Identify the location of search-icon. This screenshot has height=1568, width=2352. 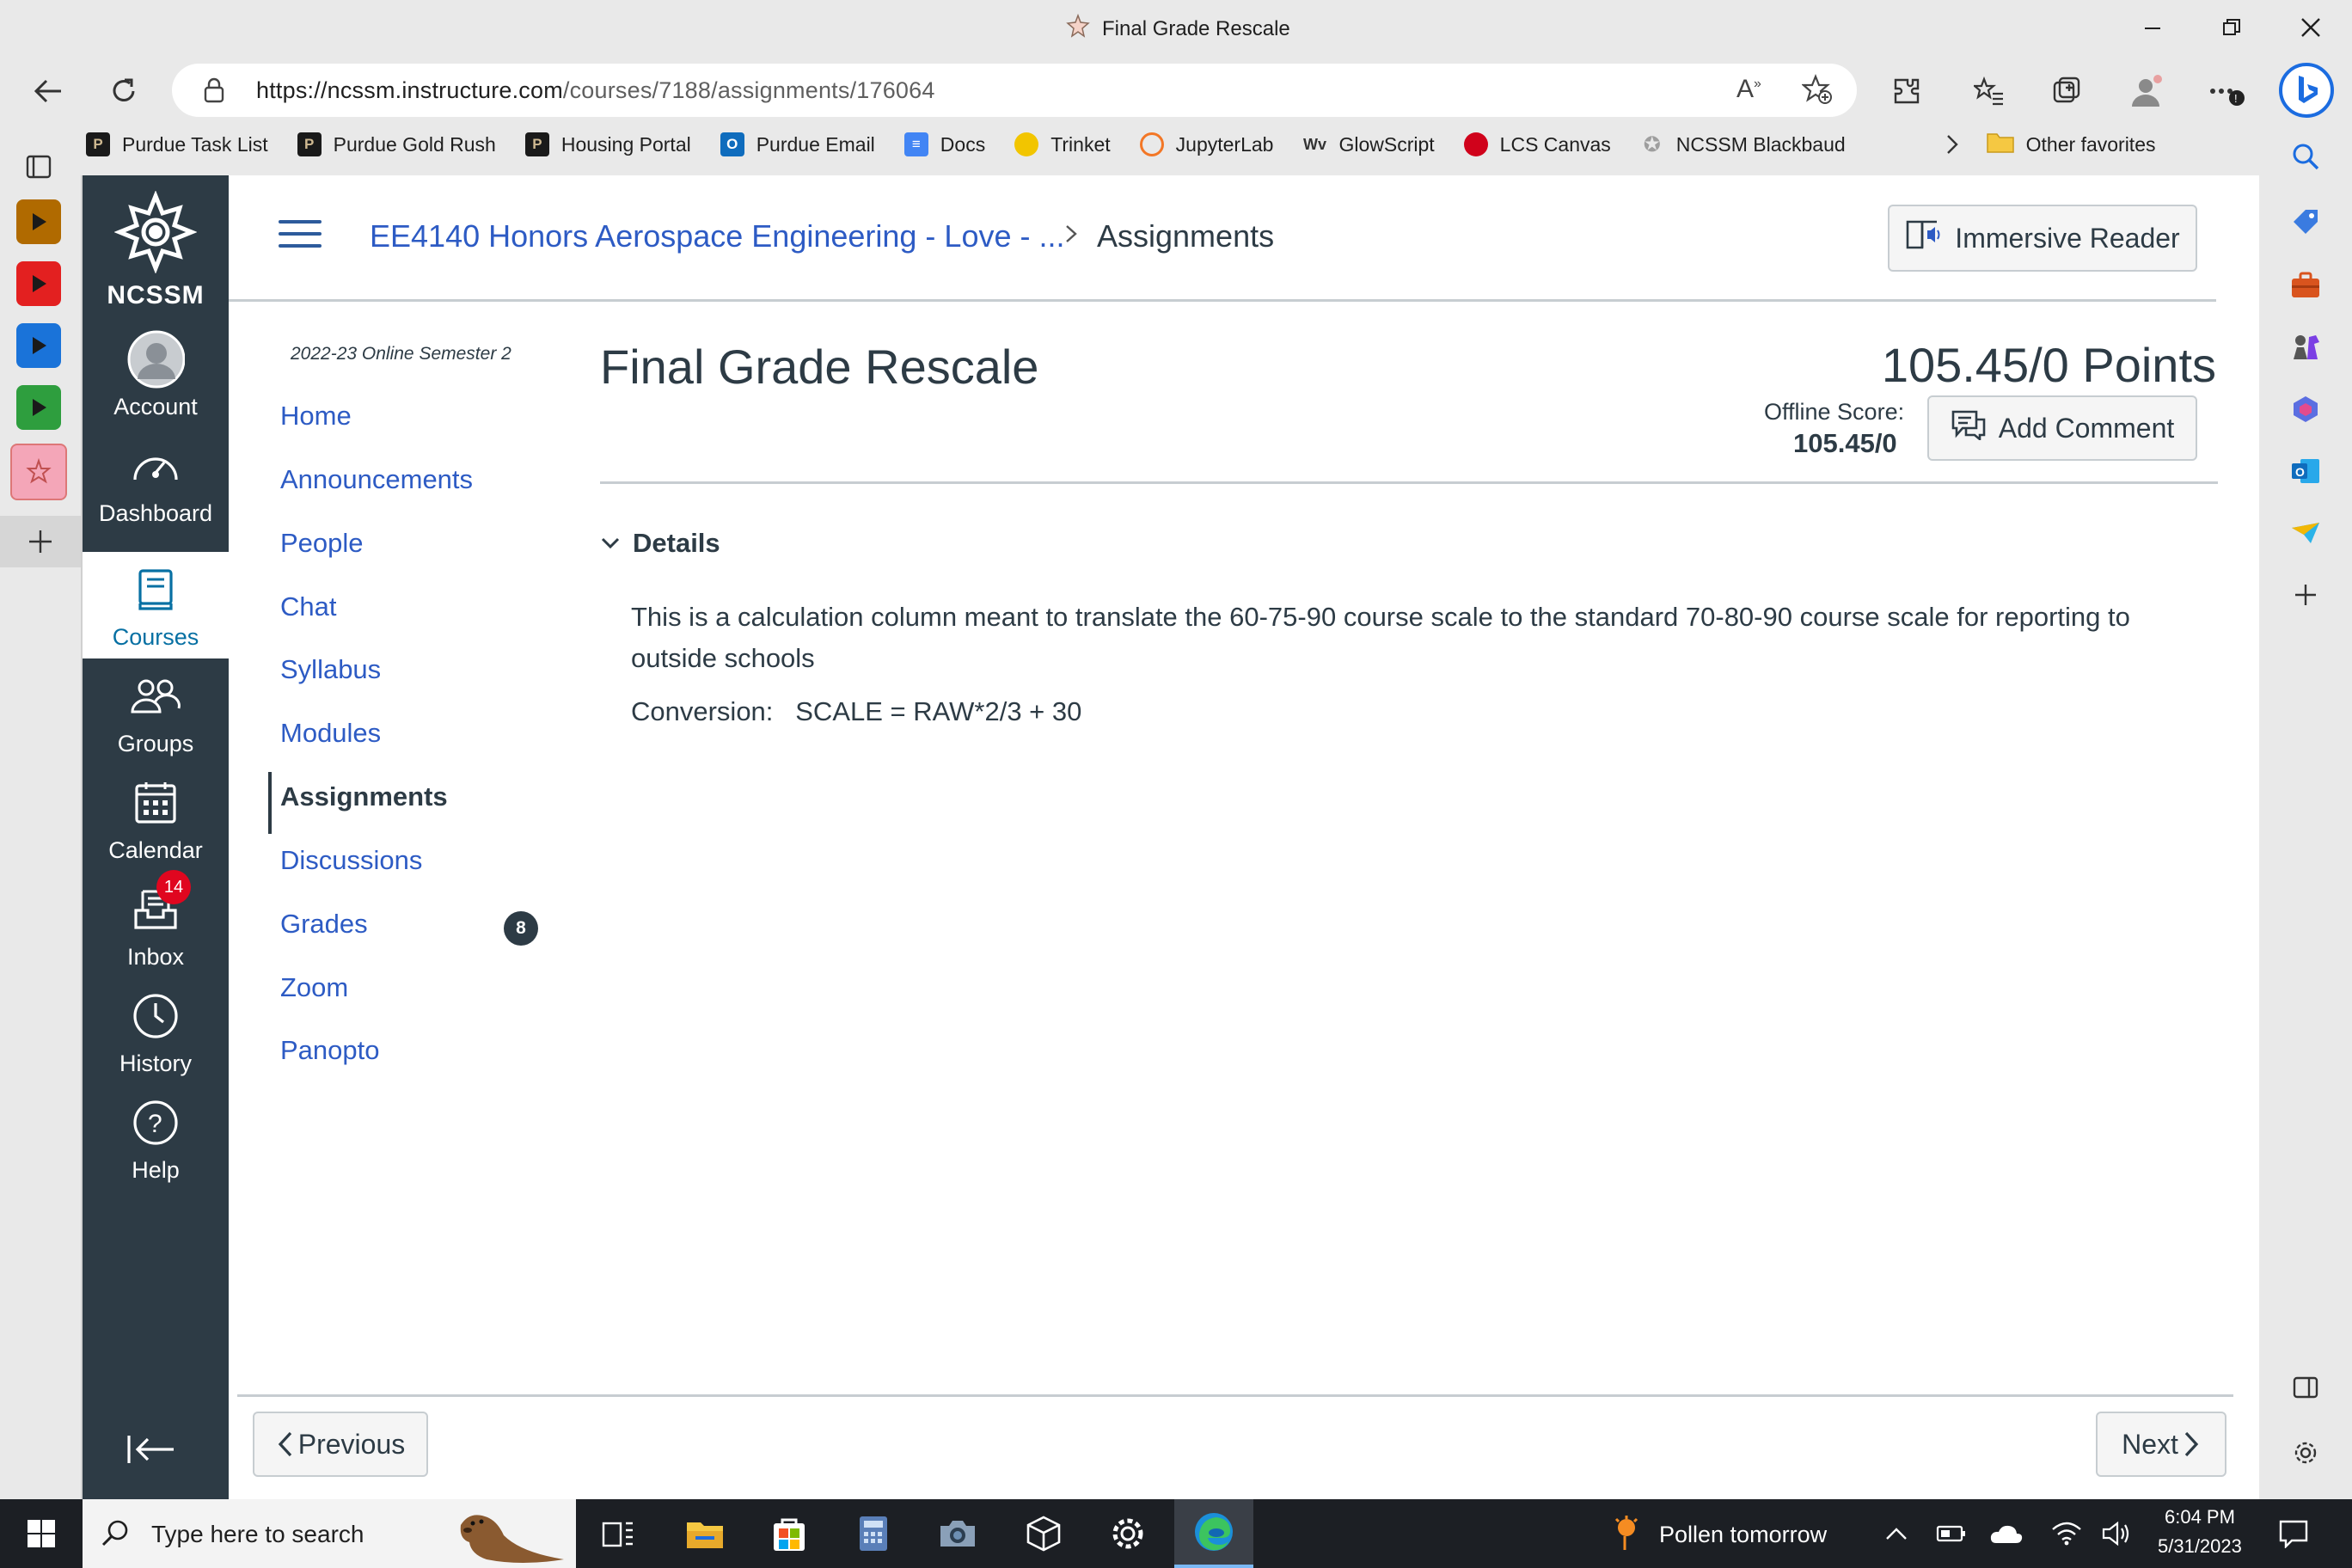
(2305, 156).